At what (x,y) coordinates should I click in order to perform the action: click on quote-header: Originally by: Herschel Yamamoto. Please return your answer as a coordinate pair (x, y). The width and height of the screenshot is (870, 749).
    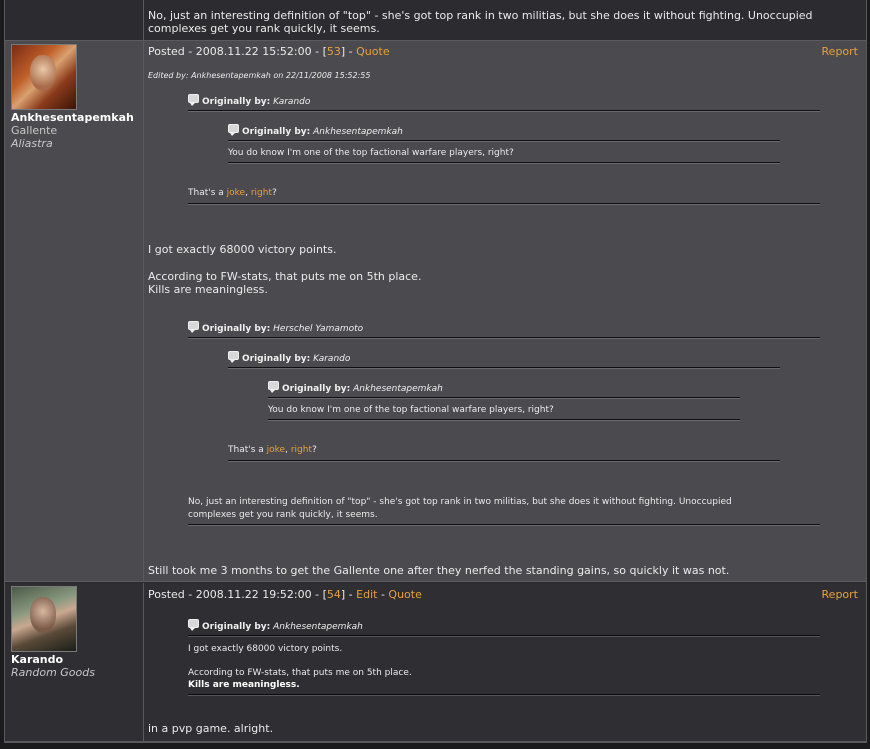
    Looking at the image, I should click on (275, 328).